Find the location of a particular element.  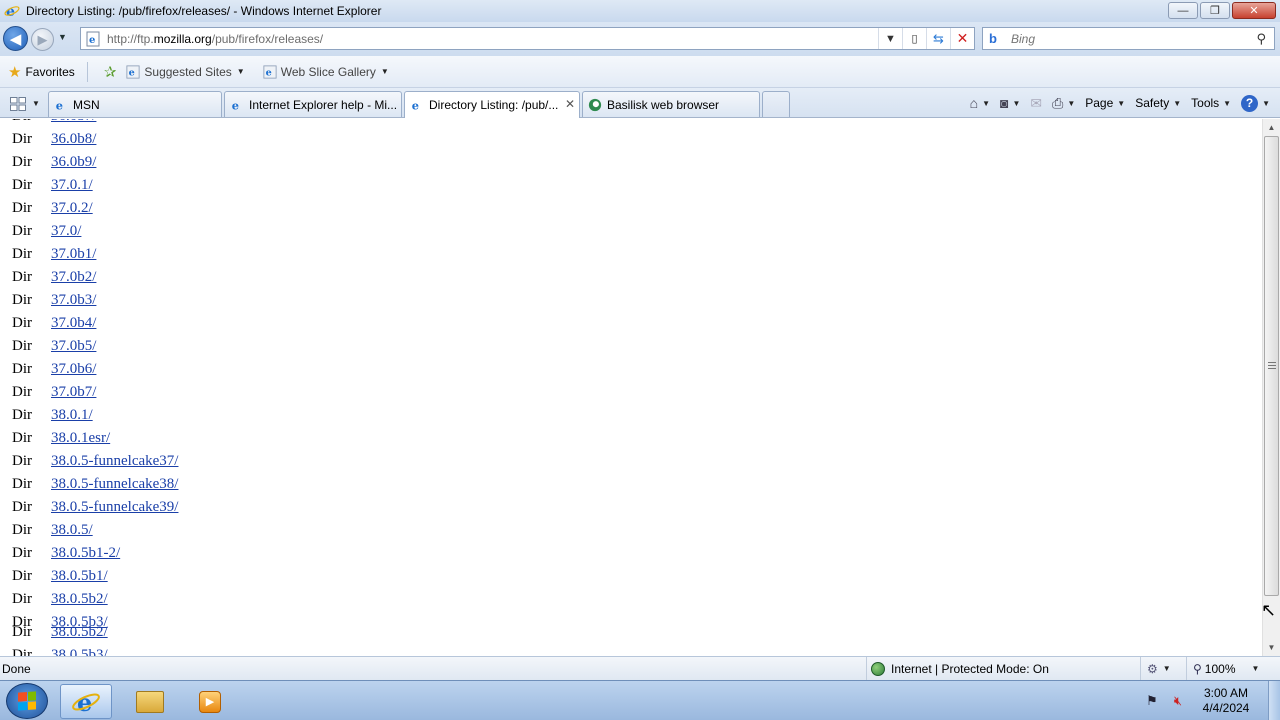

directory-link: 37.0b1/ is located at coordinates (73, 254).